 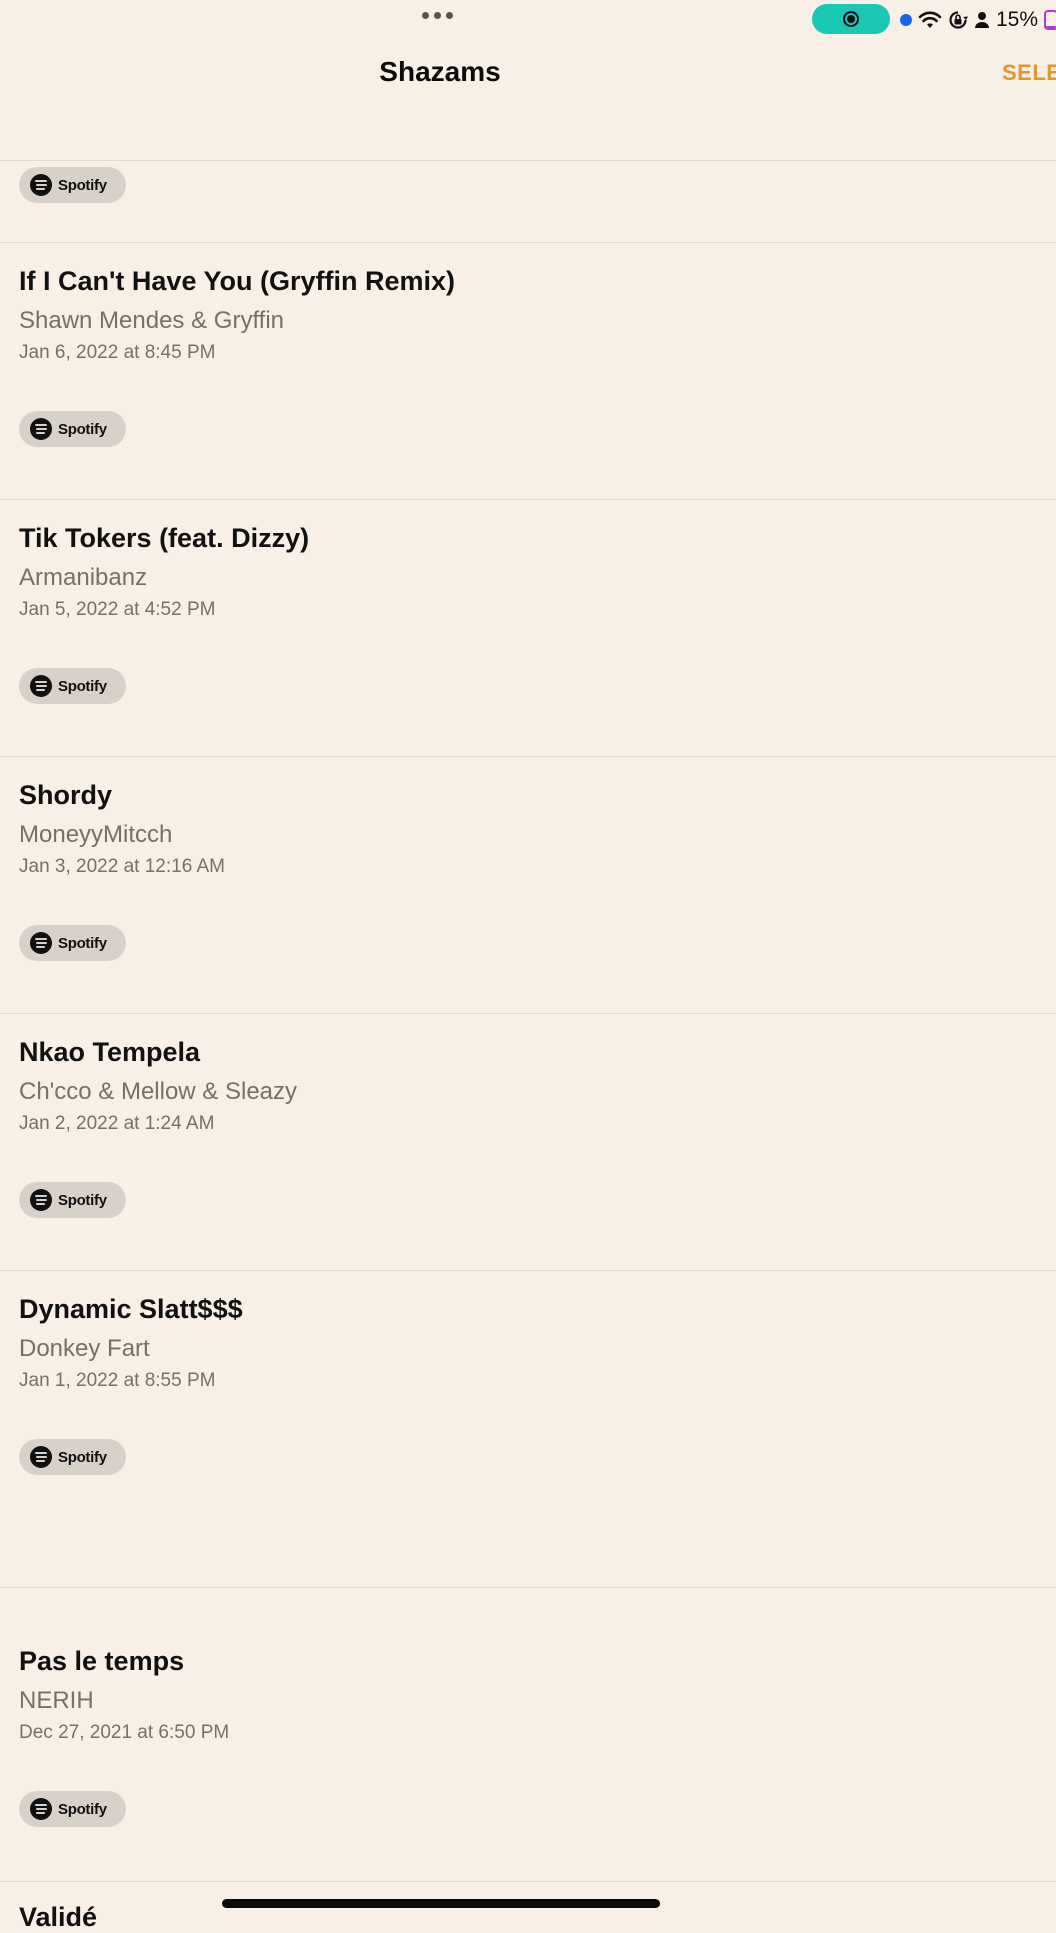 I want to click on track-artist: Donkey Fart, so click(x=84, y=1348).